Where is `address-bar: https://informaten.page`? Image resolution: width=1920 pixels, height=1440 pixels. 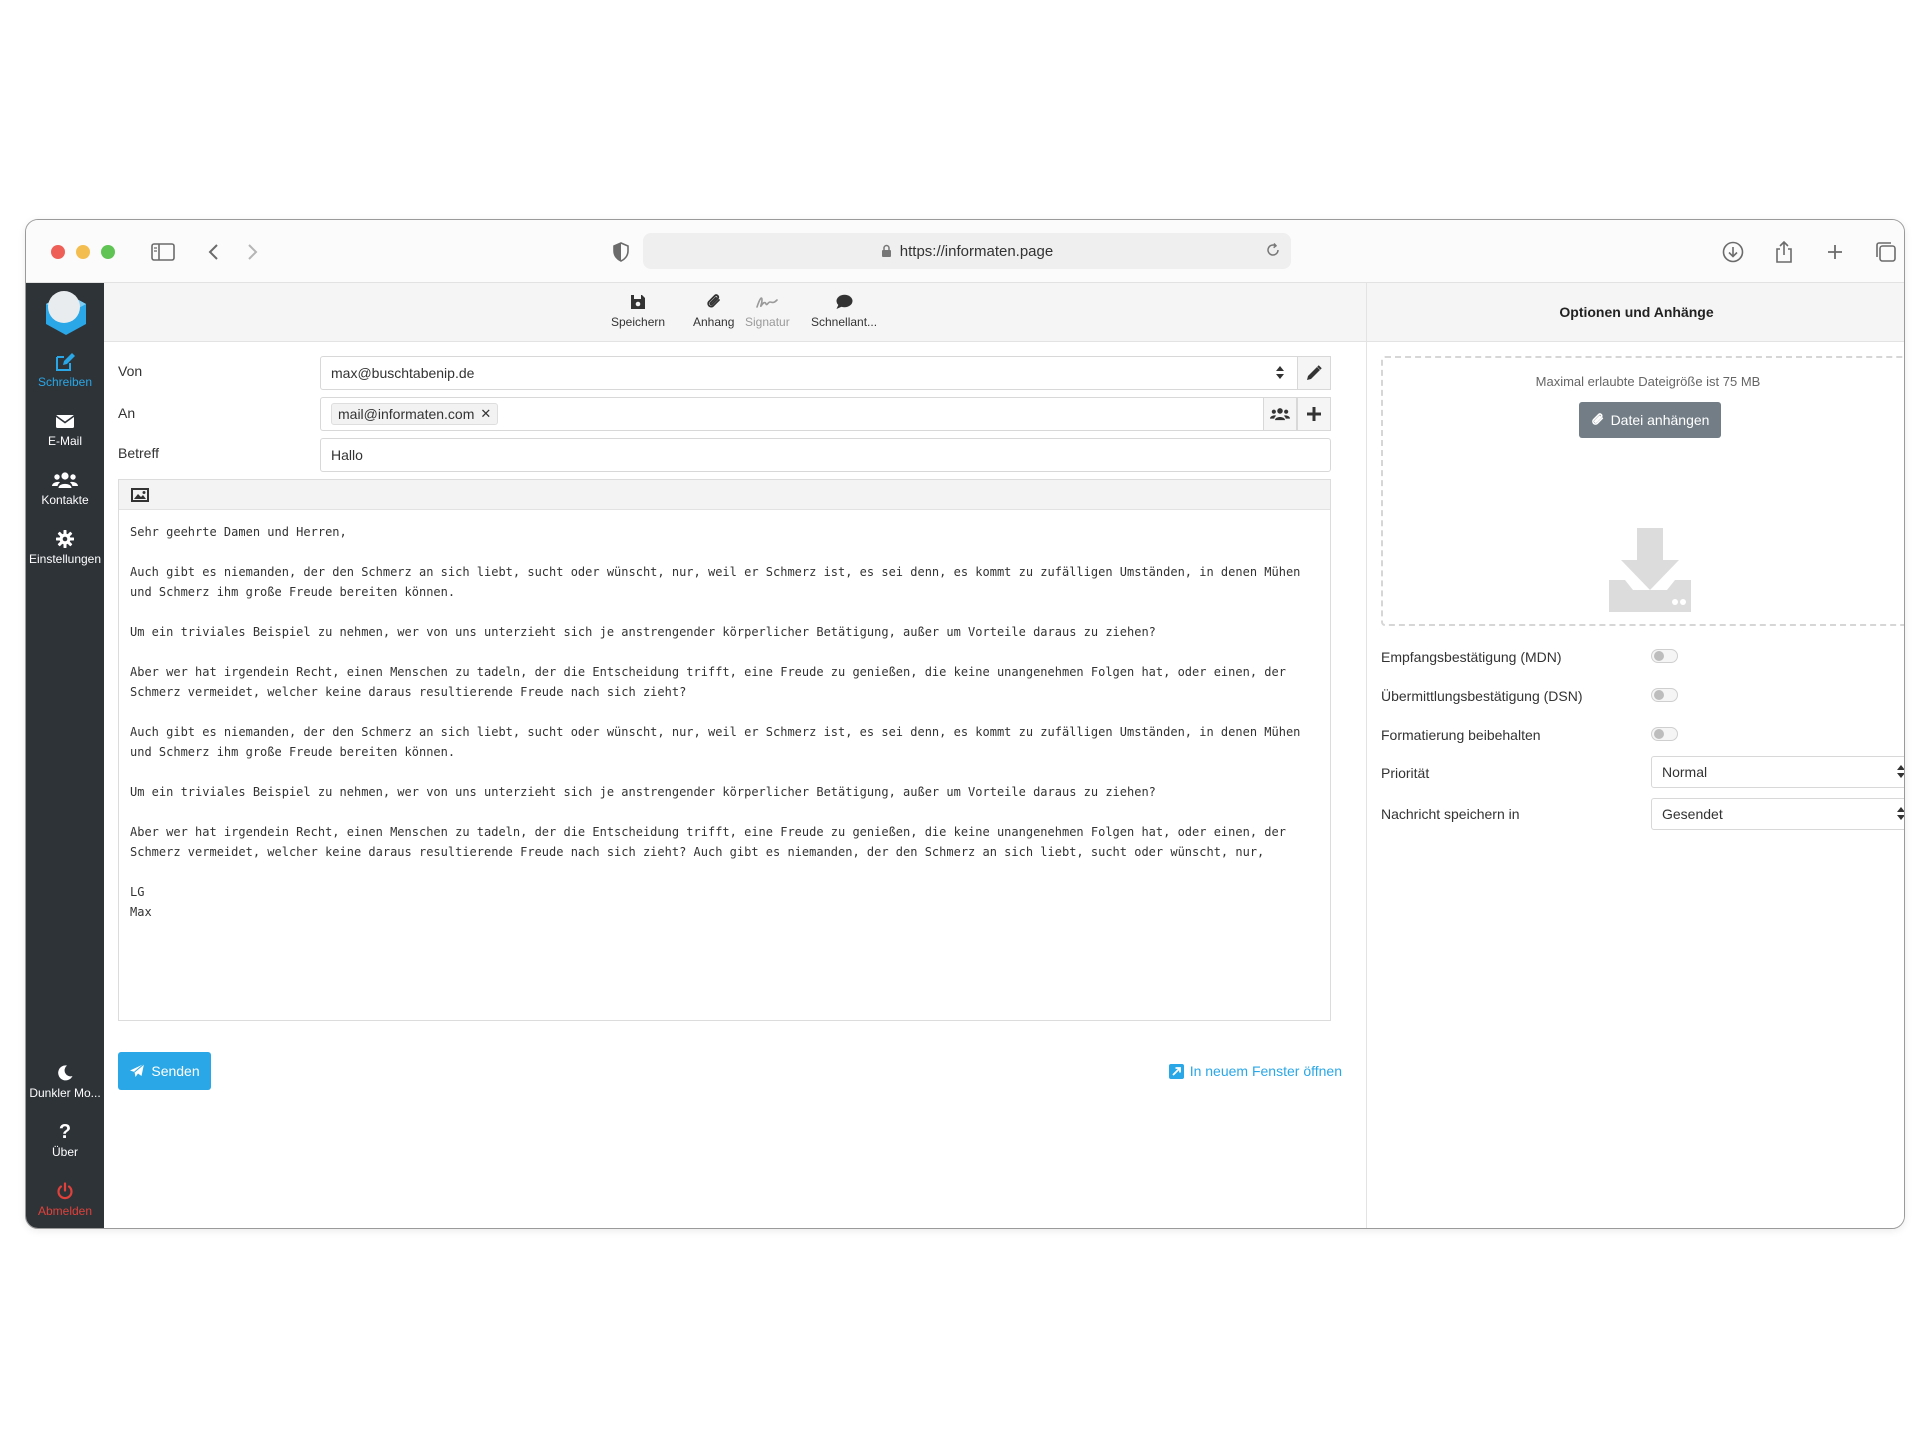 address-bar: https://informaten.page is located at coordinates (967, 251).